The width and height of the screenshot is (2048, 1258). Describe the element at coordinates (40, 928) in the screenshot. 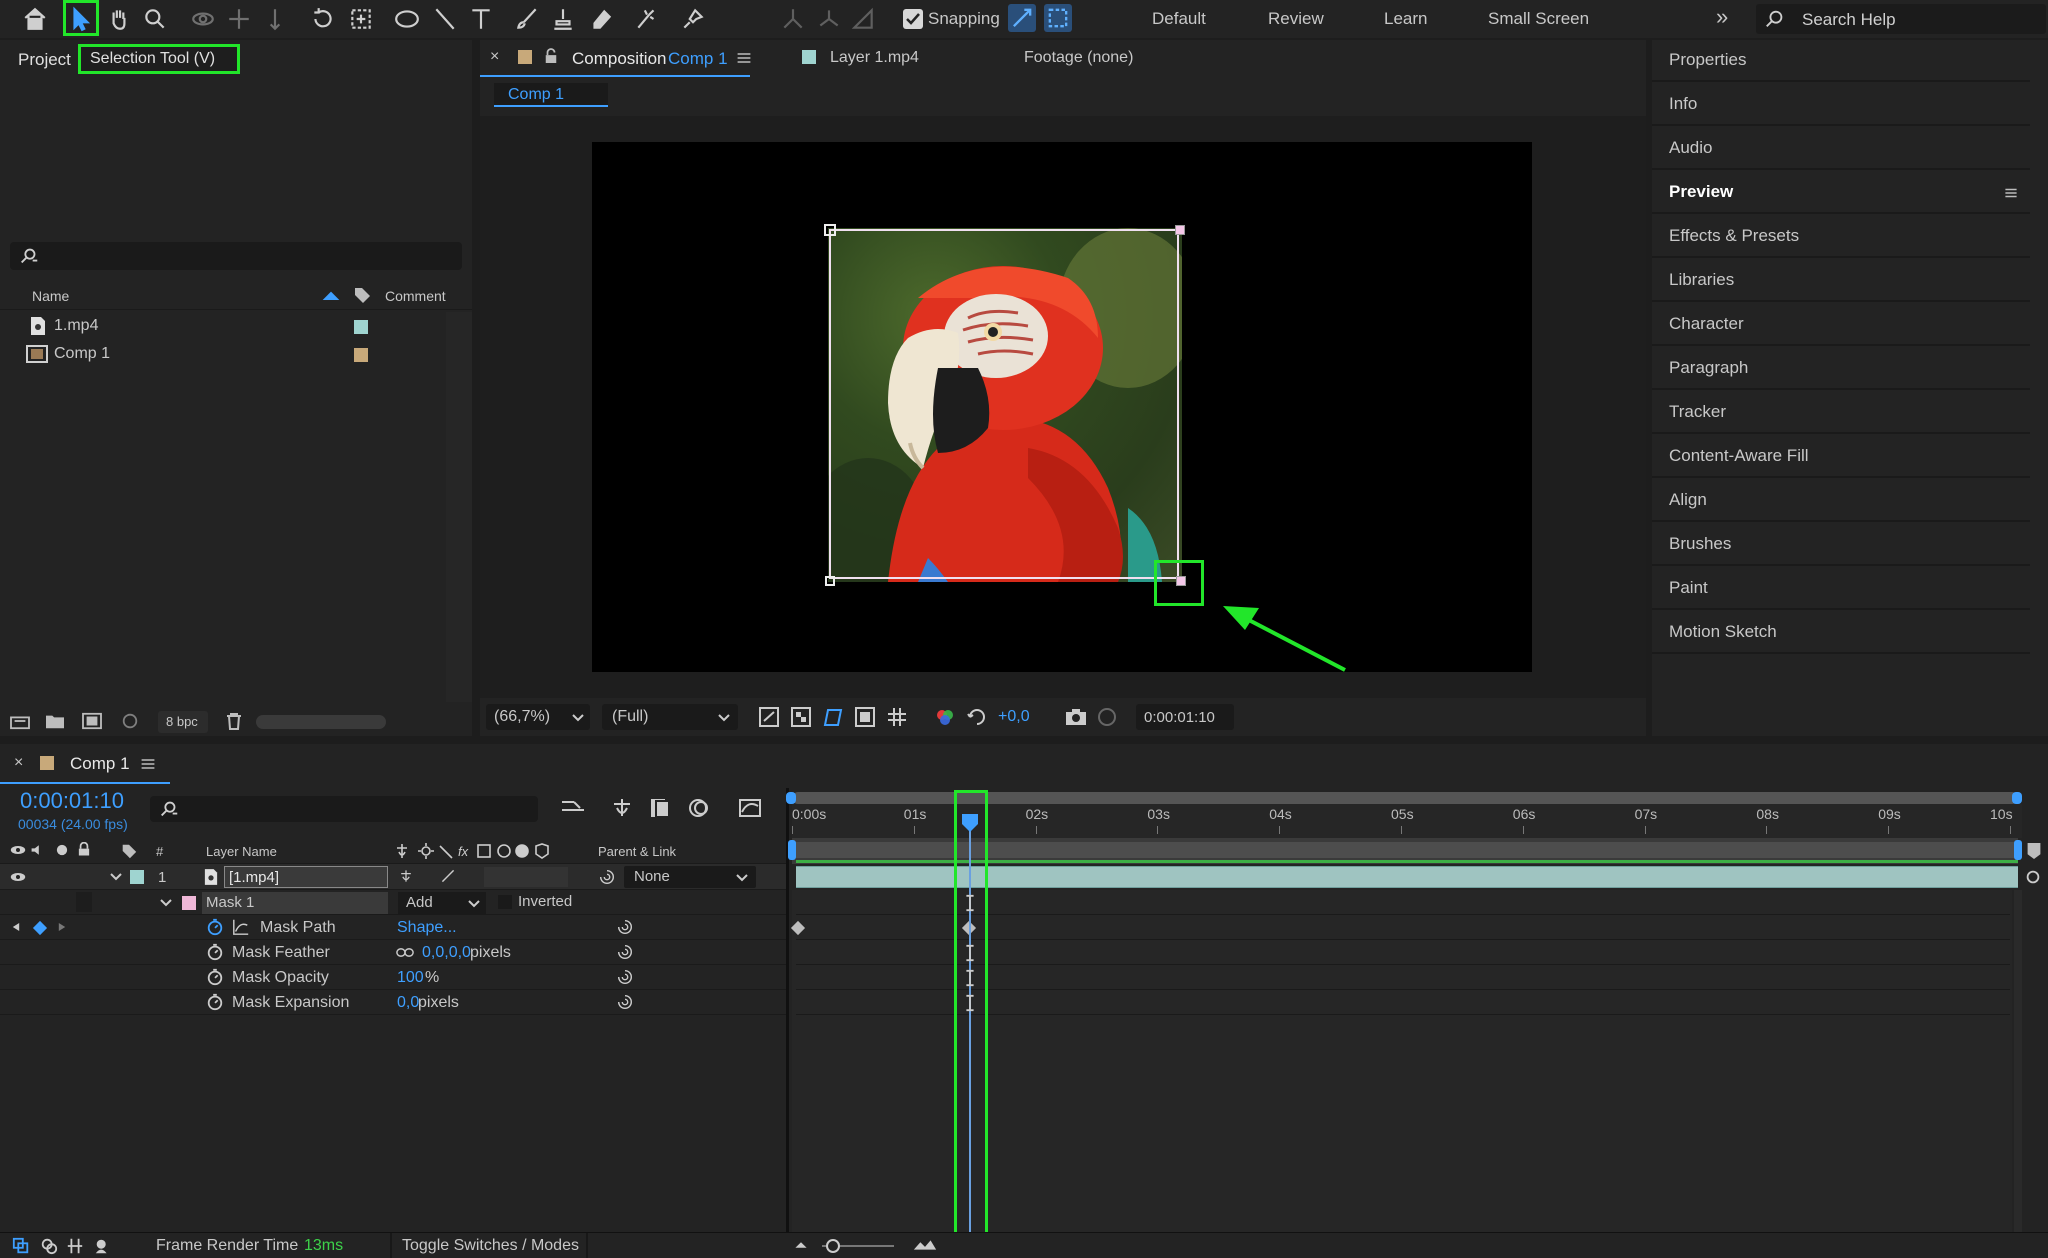

I see `add-keyframe-icon` at that location.